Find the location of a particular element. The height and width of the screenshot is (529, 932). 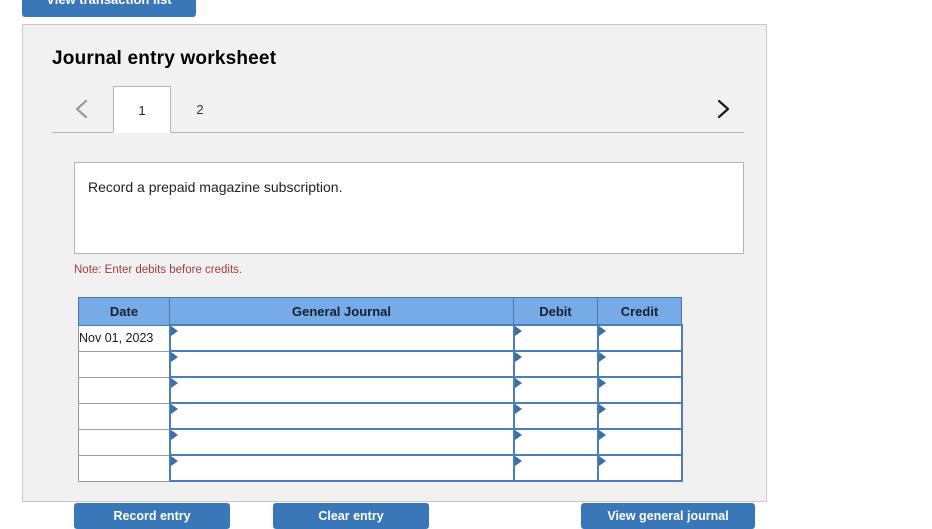

clear-entry-button: Clear entry is located at coordinates (351, 516).